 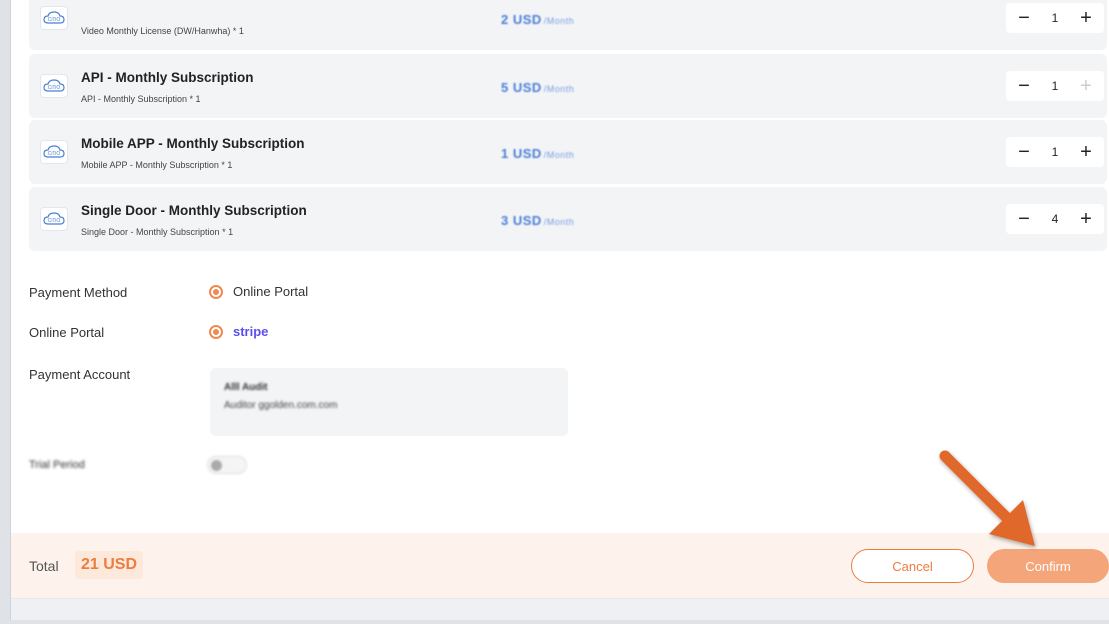 I want to click on item-title: API - Monthly Subscription, so click(x=167, y=77).